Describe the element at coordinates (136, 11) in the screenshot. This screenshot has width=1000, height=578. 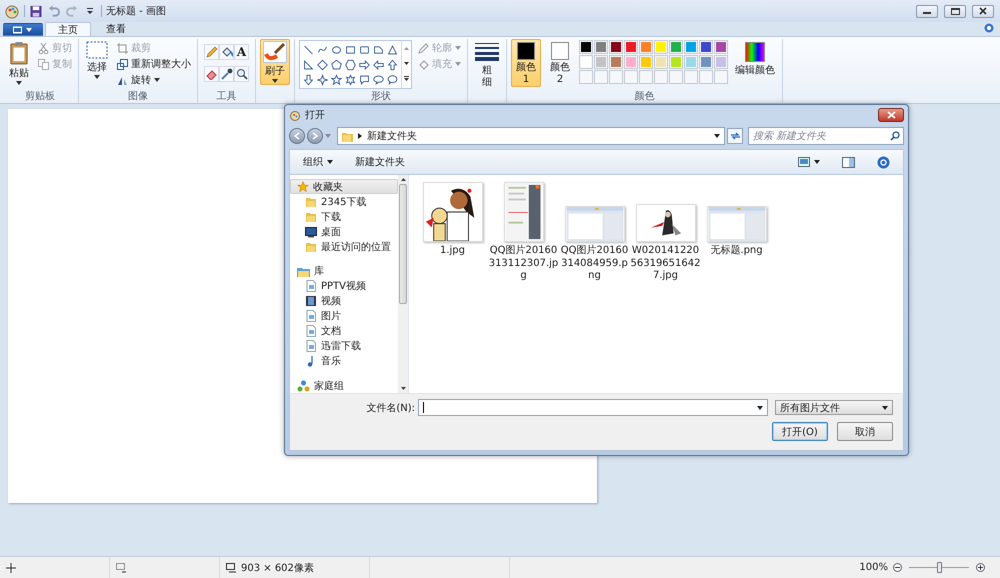
I see `window-title: 无标题 - 画图` at that location.